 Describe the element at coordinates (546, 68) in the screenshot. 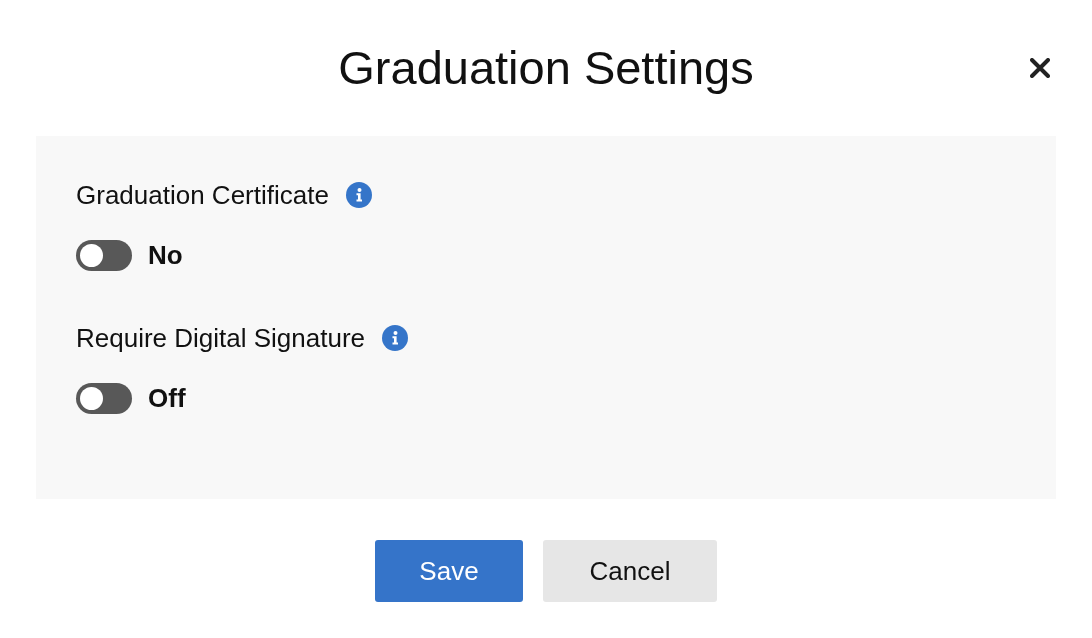

I see `dialog-title: Graduation Settings` at that location.